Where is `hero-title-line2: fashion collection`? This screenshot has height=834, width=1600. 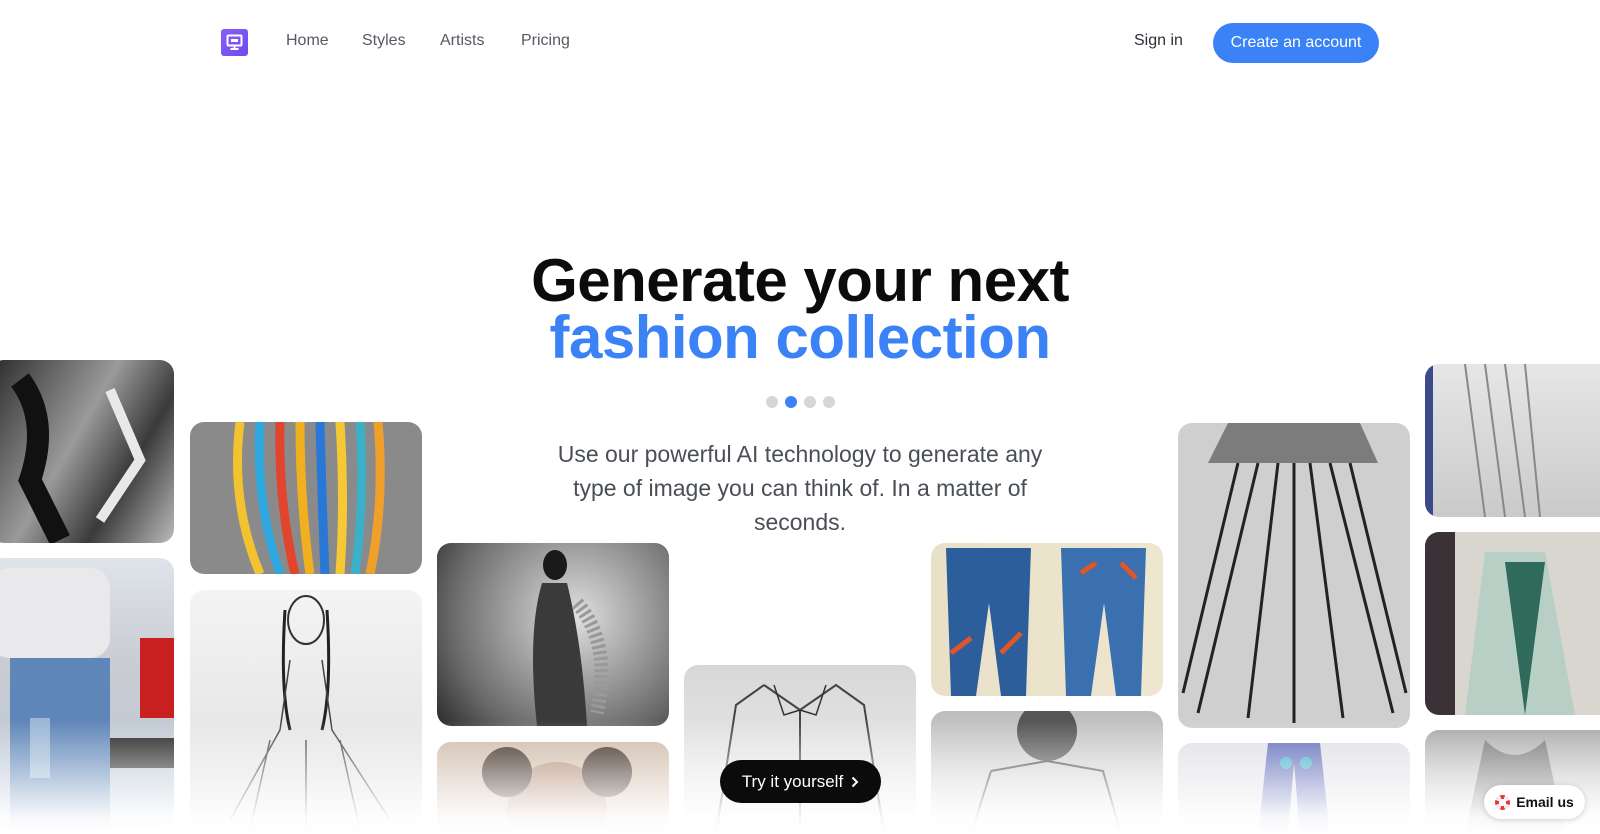 hero-title-line2: fashion collection is located at coordinates (800, 337).